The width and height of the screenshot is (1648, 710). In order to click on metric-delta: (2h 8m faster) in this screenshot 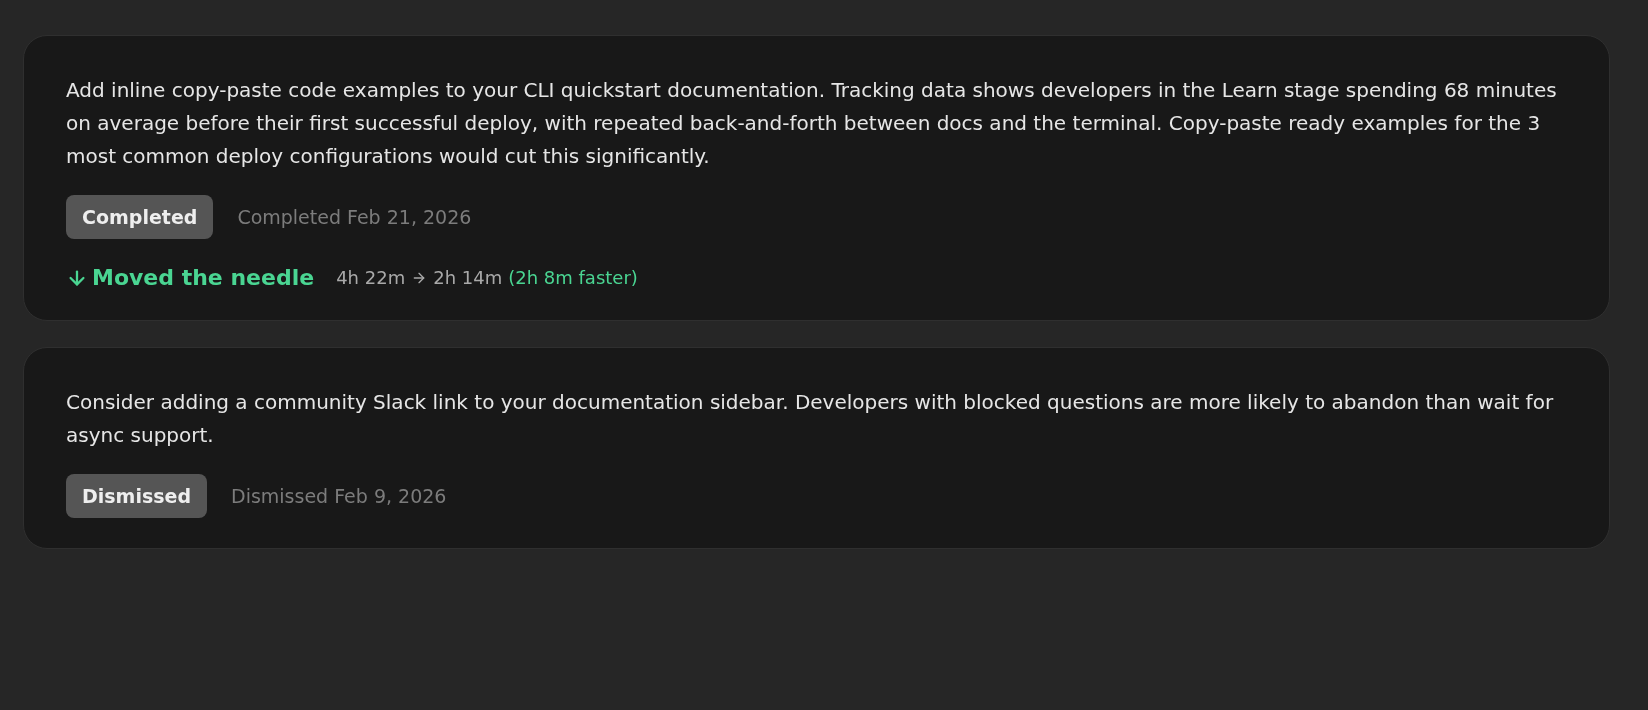, I will do `click(573, 277)`.